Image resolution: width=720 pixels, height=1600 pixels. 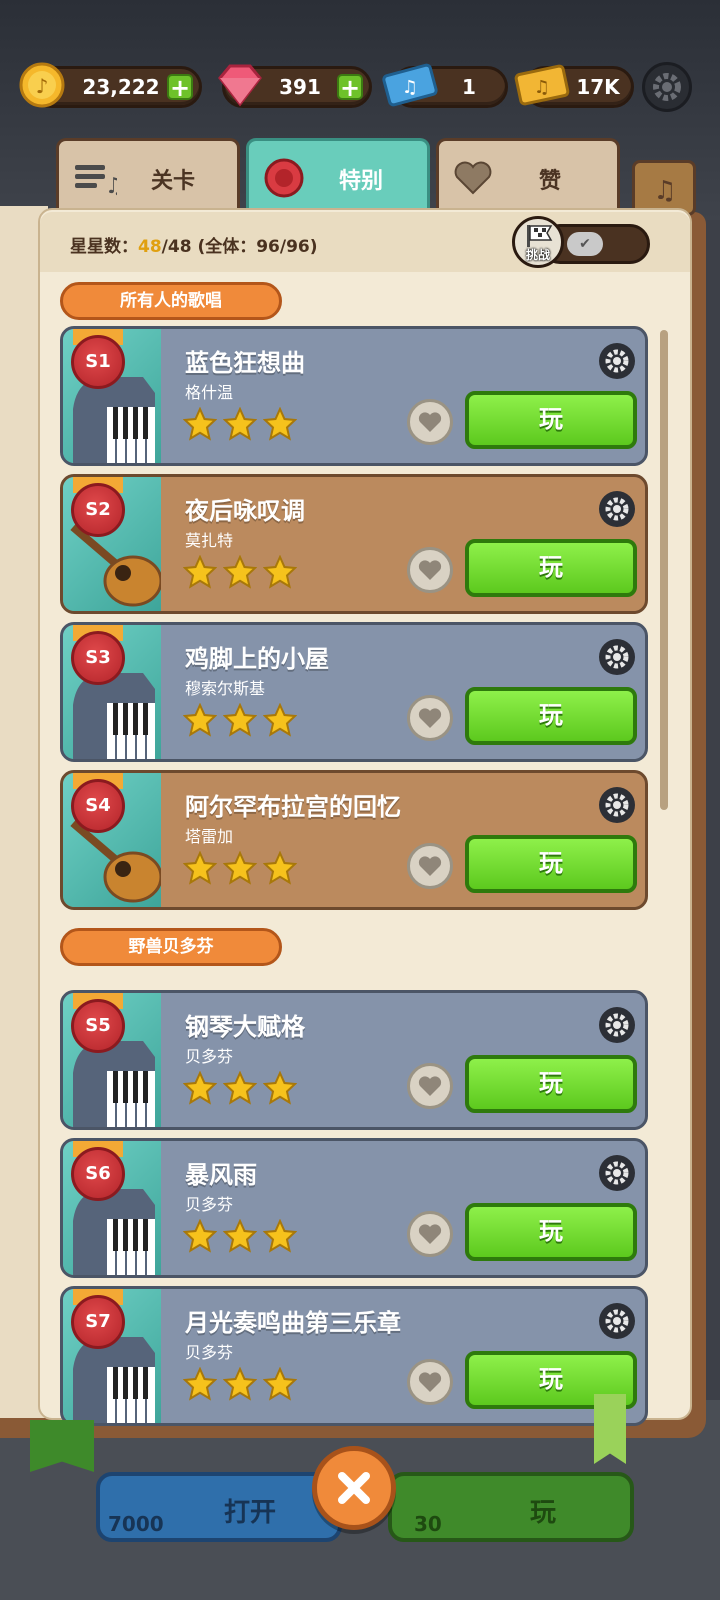 What do you see at coordinates (338, 175) in the screenshot?
I see `tab-special: 特别` at bounding box center [338, 175].